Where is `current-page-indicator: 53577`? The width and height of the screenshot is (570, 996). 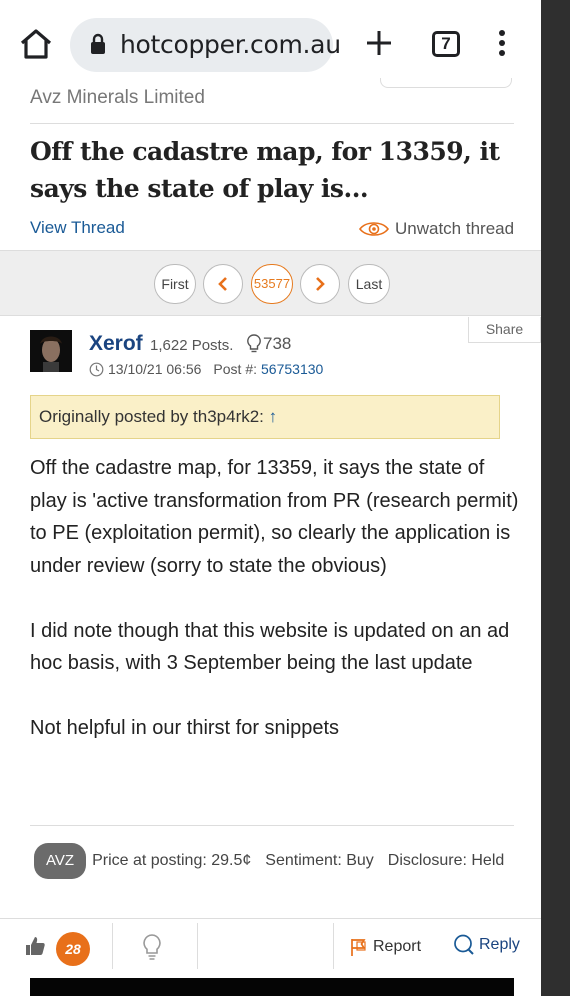 current-page-indicator: 53577 is located at coordinates (272, 284).